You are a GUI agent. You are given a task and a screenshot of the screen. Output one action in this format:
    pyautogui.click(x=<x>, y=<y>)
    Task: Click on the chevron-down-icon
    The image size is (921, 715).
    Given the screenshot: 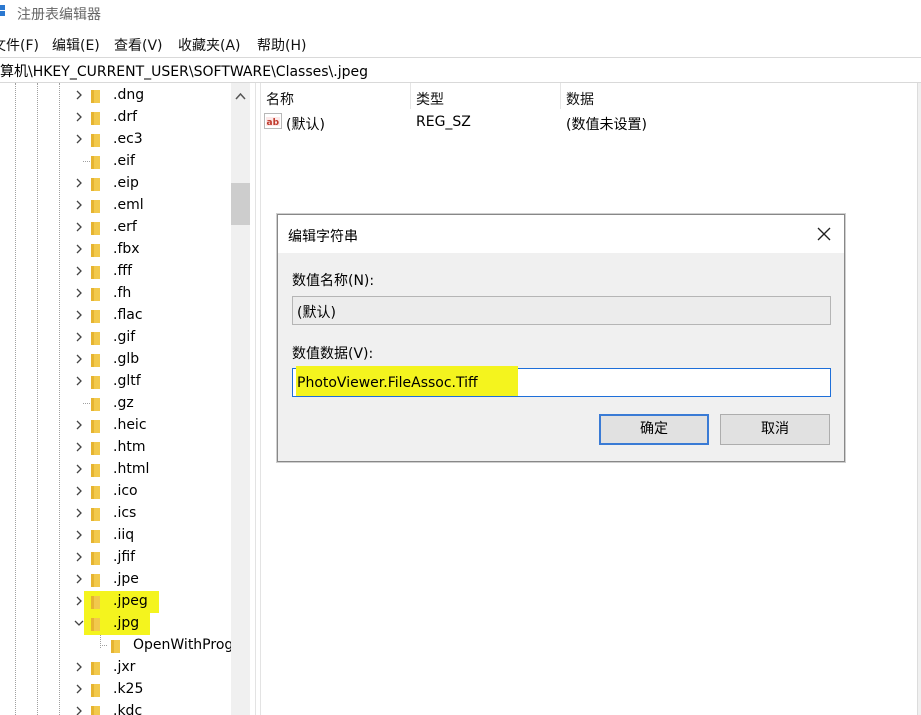 What is the action you would take?
    pyautogui.click(x=79, y=623)
    